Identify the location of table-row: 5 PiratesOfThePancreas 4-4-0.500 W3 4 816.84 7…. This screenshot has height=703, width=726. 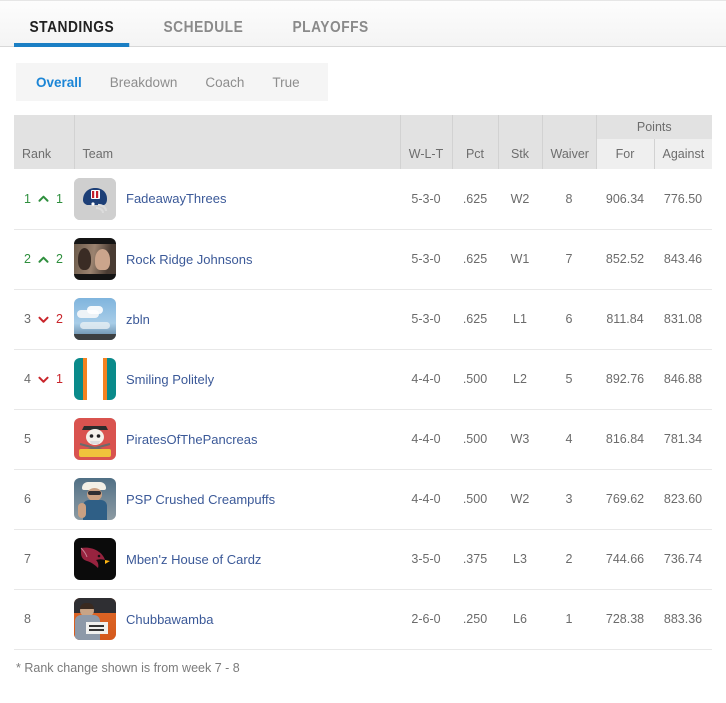
(363, 439).